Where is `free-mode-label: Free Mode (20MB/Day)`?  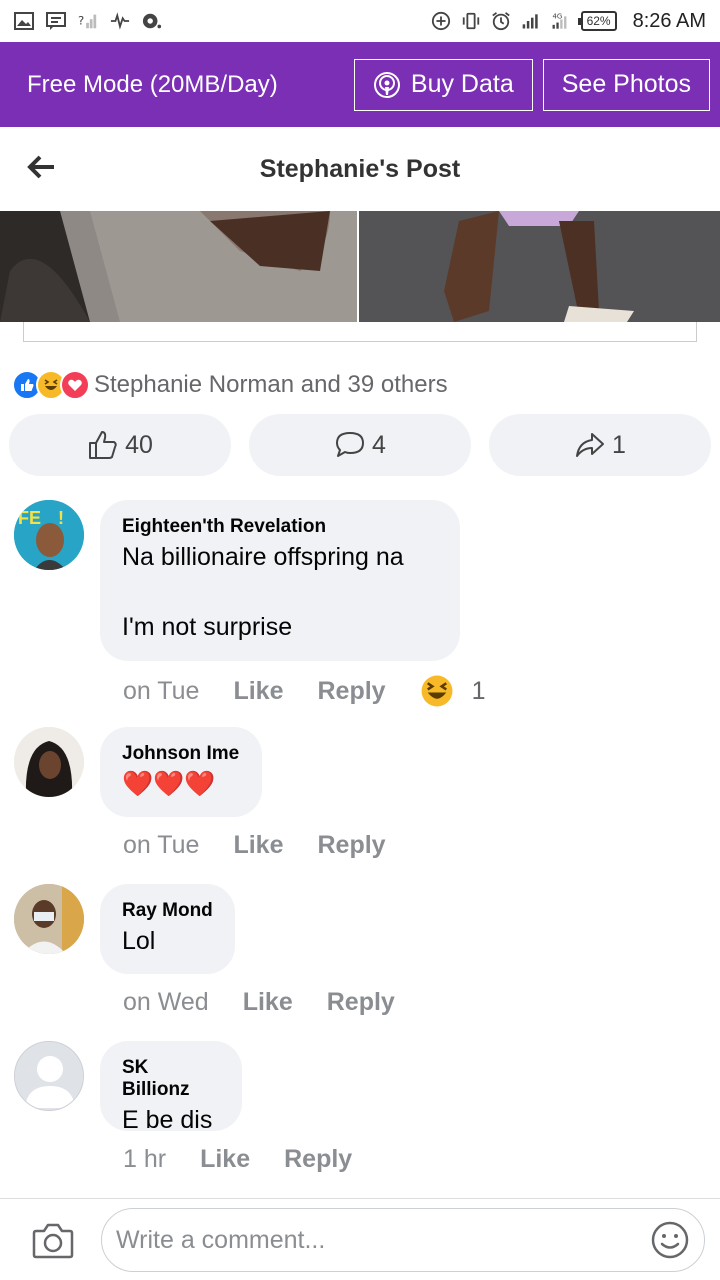 free-mode-label: Free Mode (20MB/Day) is located at coordinates (152, 84).